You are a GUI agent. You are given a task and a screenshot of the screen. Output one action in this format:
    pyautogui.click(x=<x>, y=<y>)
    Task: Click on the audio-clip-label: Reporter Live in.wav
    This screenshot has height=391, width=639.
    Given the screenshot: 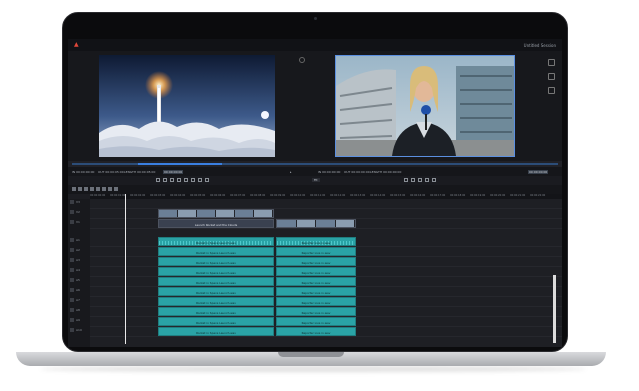 What is the action you would take?
    pyautogui.click(x=316, y=303)
    